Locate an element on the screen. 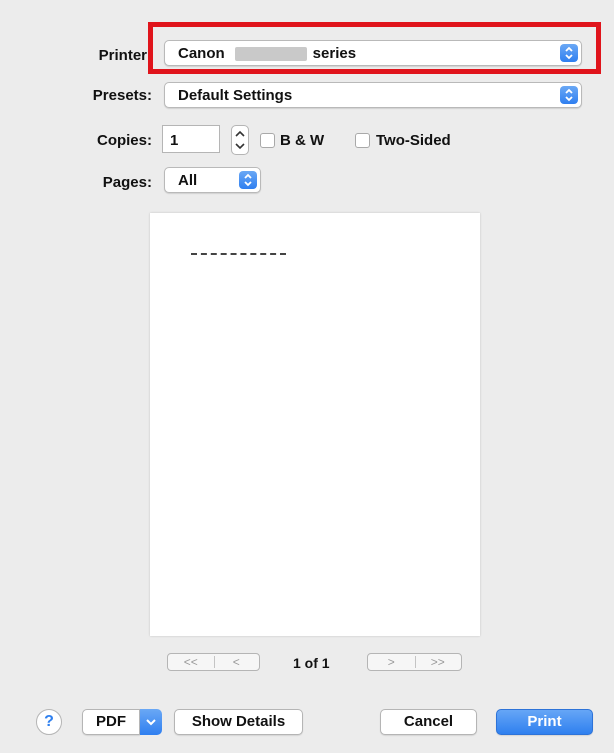 Image resolution: width=614 pixels, height=753 pixels. printer-label: Printer: is located at coordinates (125, 55).